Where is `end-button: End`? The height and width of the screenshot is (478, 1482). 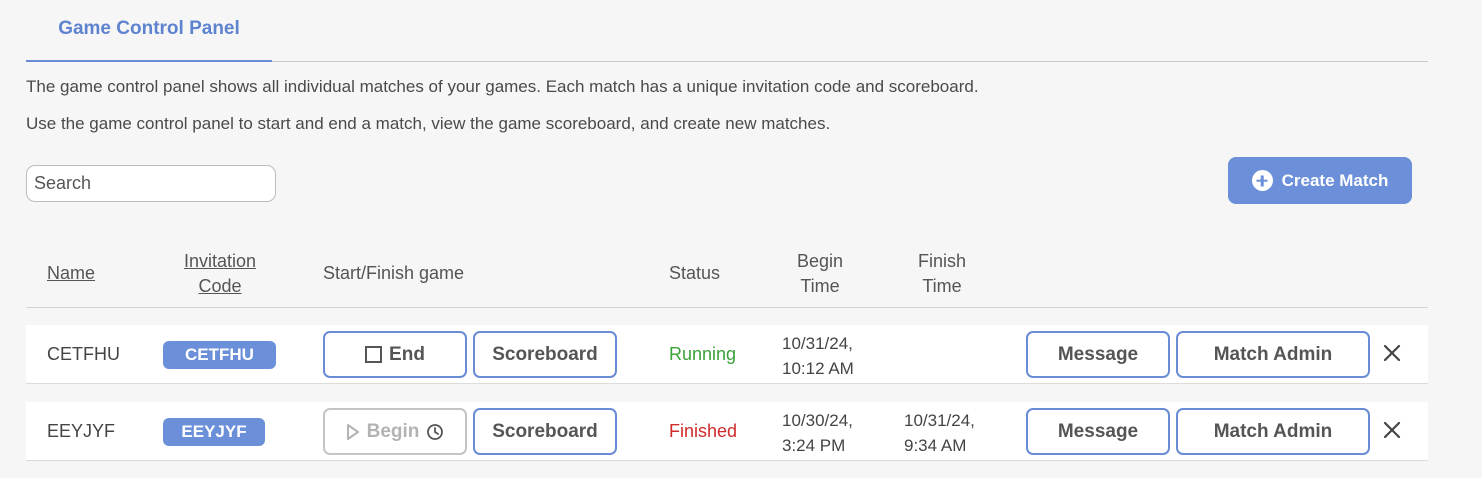
end-button: End is located at coordinates (395, 354).